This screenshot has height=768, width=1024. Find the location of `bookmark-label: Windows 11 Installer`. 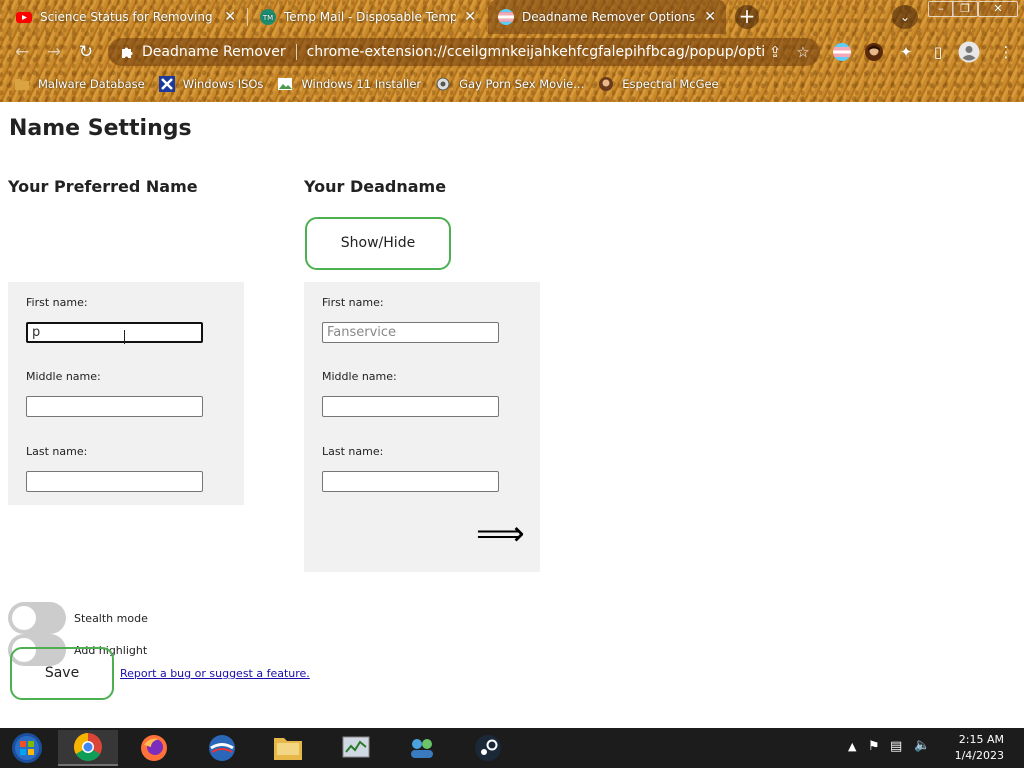

bookmark-label: Windows 11 Installer is located at coordinates (361, 84).